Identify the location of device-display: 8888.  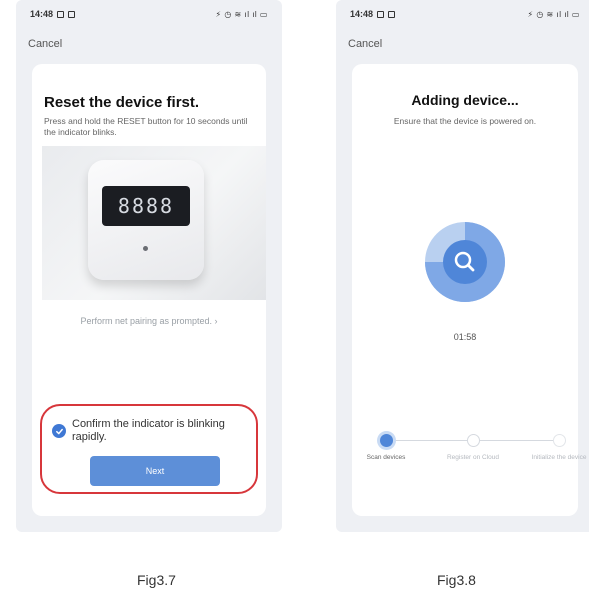
(146, 206).